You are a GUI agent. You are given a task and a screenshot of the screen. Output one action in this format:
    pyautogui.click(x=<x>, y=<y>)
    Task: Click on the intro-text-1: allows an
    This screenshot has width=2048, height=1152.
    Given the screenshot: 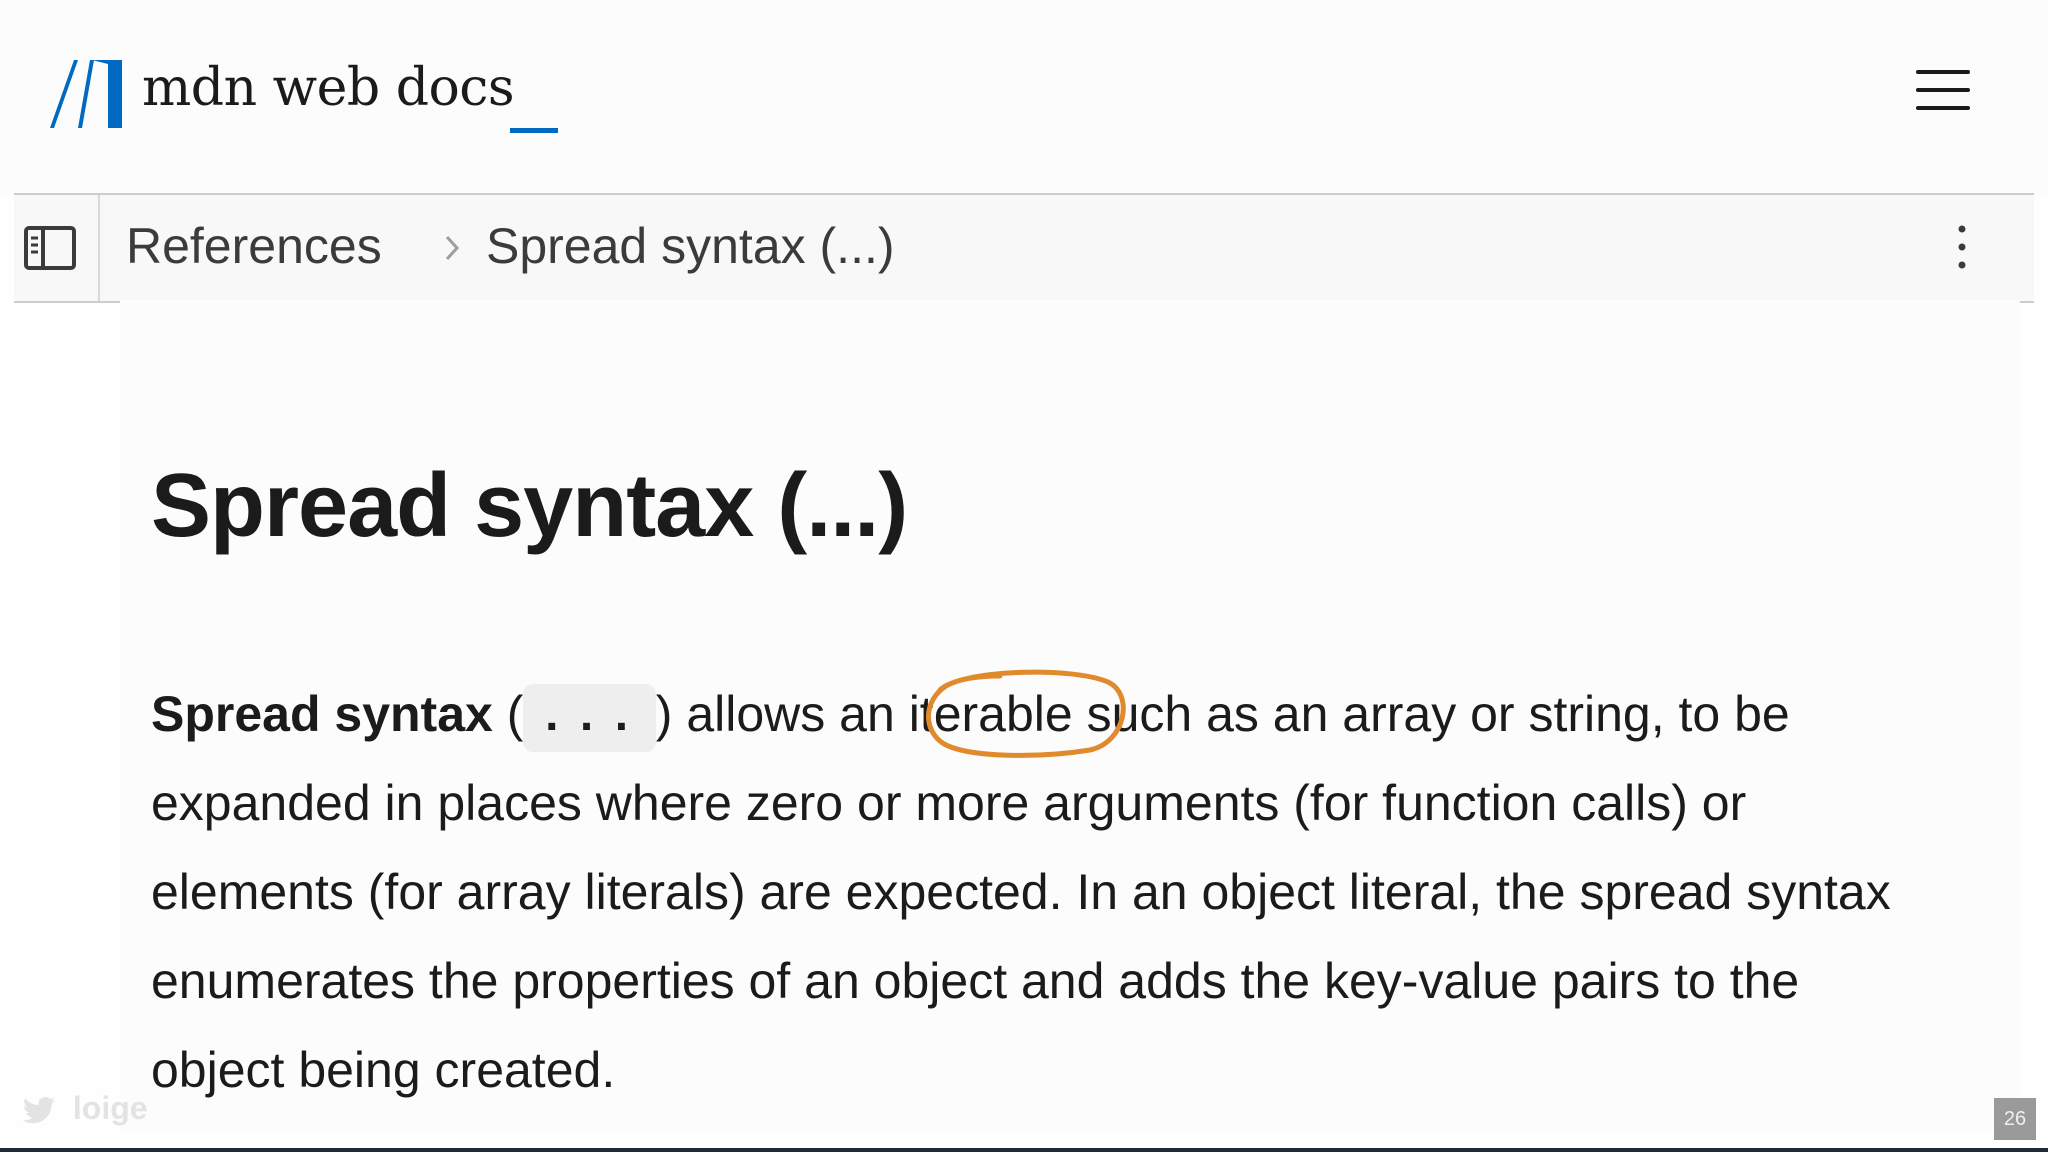 What is the action you would take?
    pyautogui.click(x=790, y=714)
    